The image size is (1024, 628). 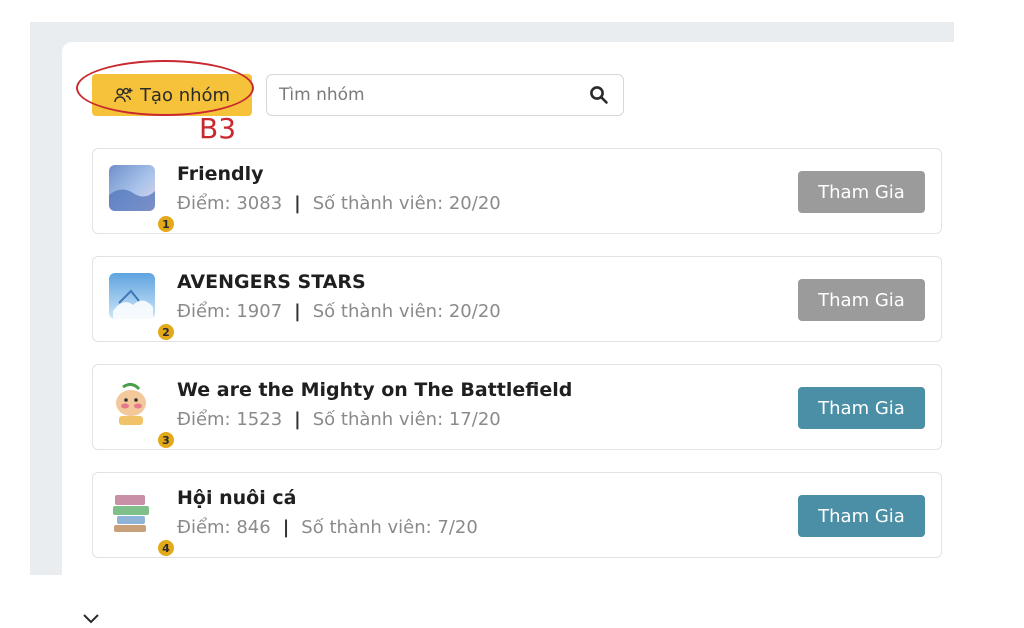 I want to click on search-box, so click(x=445, y=95).